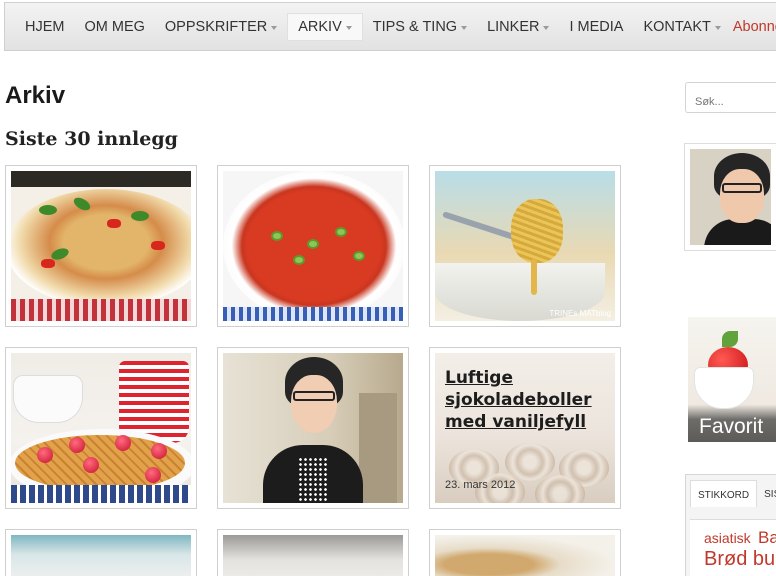 The height and width of the screenshot is (576, 776). Describe the element at coordinates (727, 538) in the screenshot. I see `tag-link: asiatisk` at that location.